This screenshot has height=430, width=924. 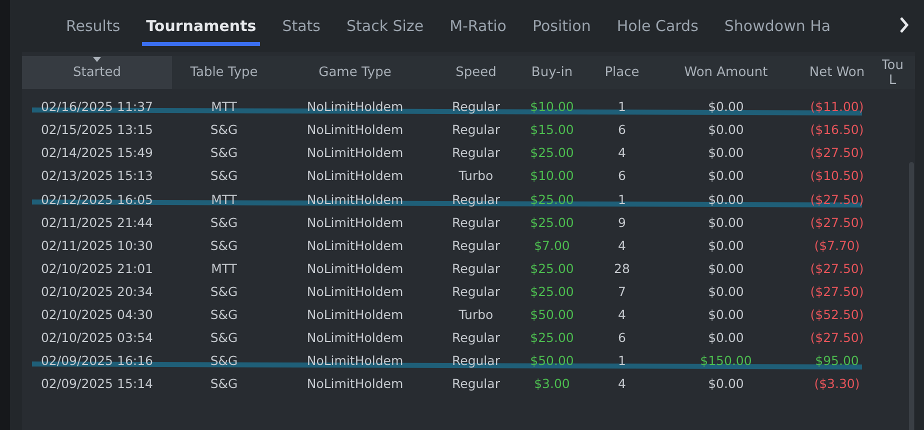 I want to click on tab: Position, so click(x=561, y=28).